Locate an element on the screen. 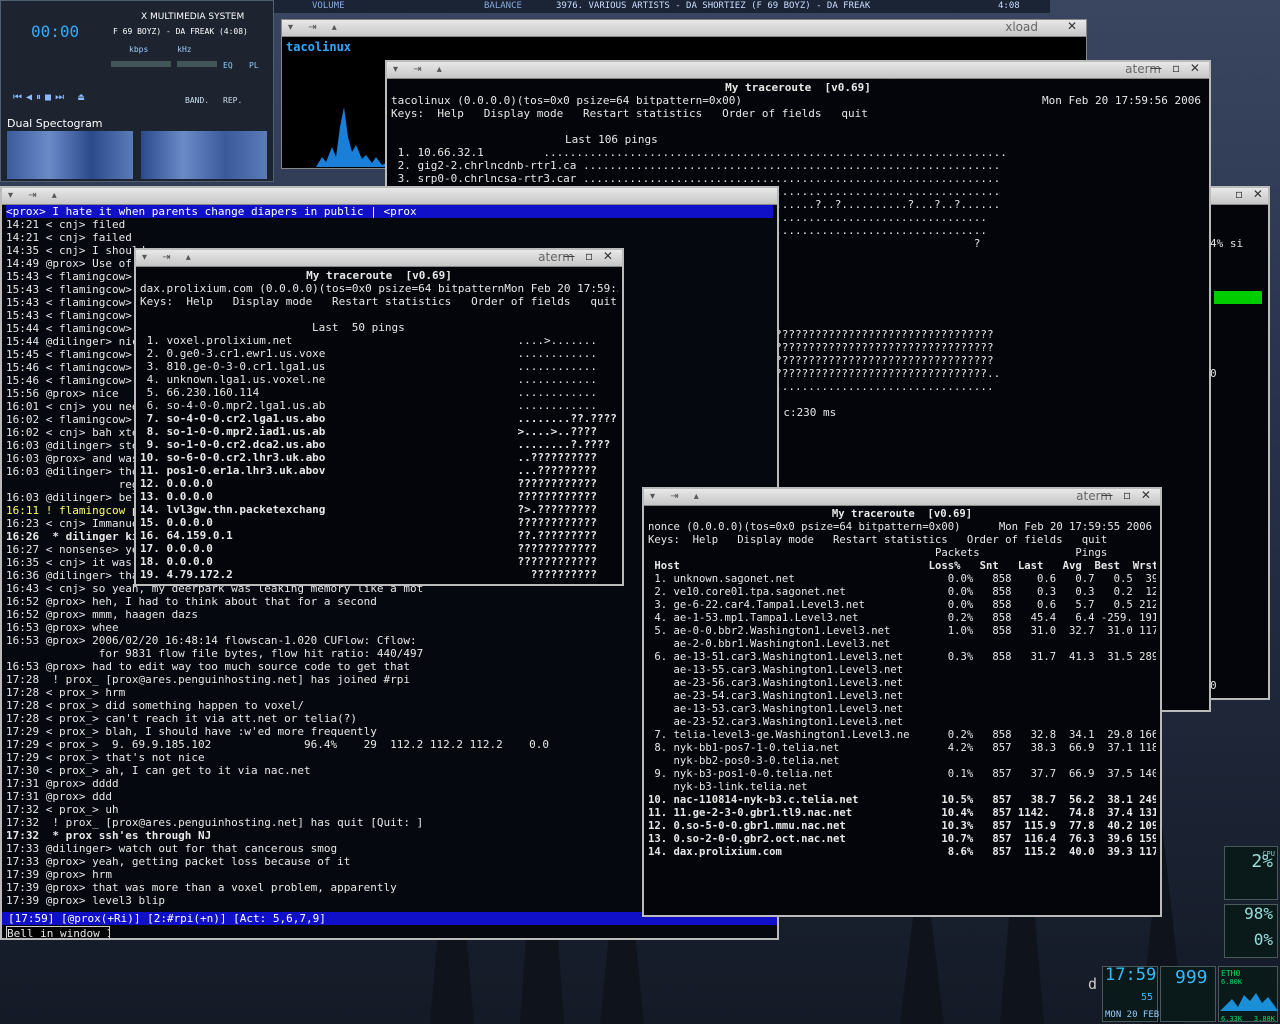 The height and width of the screenshot is (1024, 1280). swap-value: 0% is located at coordinates (1263, 939).